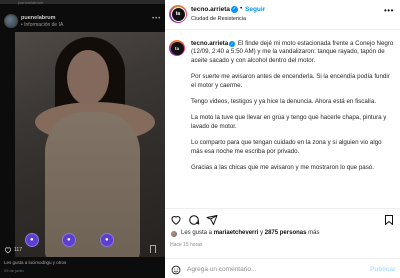 This screenshot has width=400, height=278. What do you see at coordinates (8, 250) in the screenshot?
I see `feed-heart-icon` at bounding box center [8, 250].